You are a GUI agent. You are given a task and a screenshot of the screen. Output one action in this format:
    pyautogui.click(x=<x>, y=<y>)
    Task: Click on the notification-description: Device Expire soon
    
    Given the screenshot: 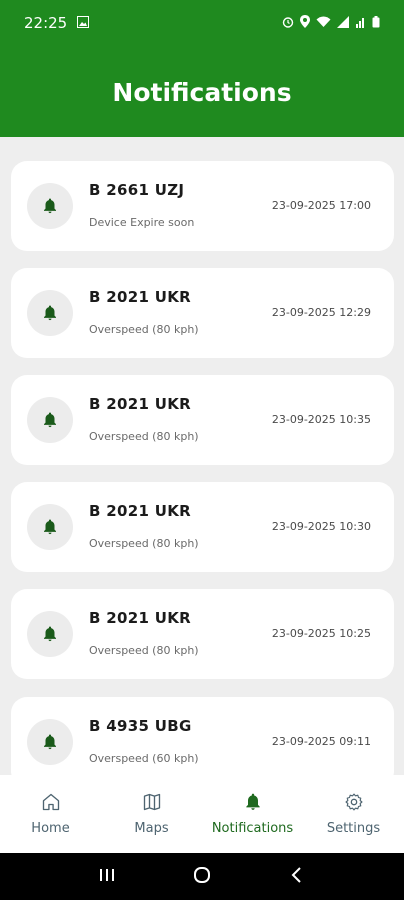 What is the action you would take?
    pyautogui.click(x=142, y=222)
    